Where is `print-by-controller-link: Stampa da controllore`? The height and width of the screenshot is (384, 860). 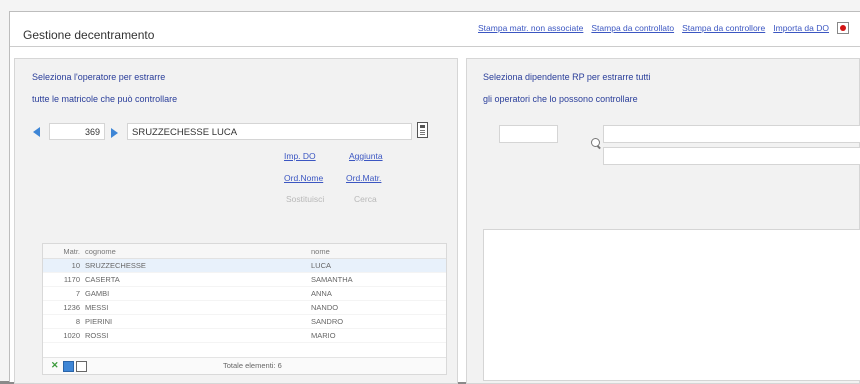 print-by-controller-link: Stampa da controllore is located at coordinates (723, 28).